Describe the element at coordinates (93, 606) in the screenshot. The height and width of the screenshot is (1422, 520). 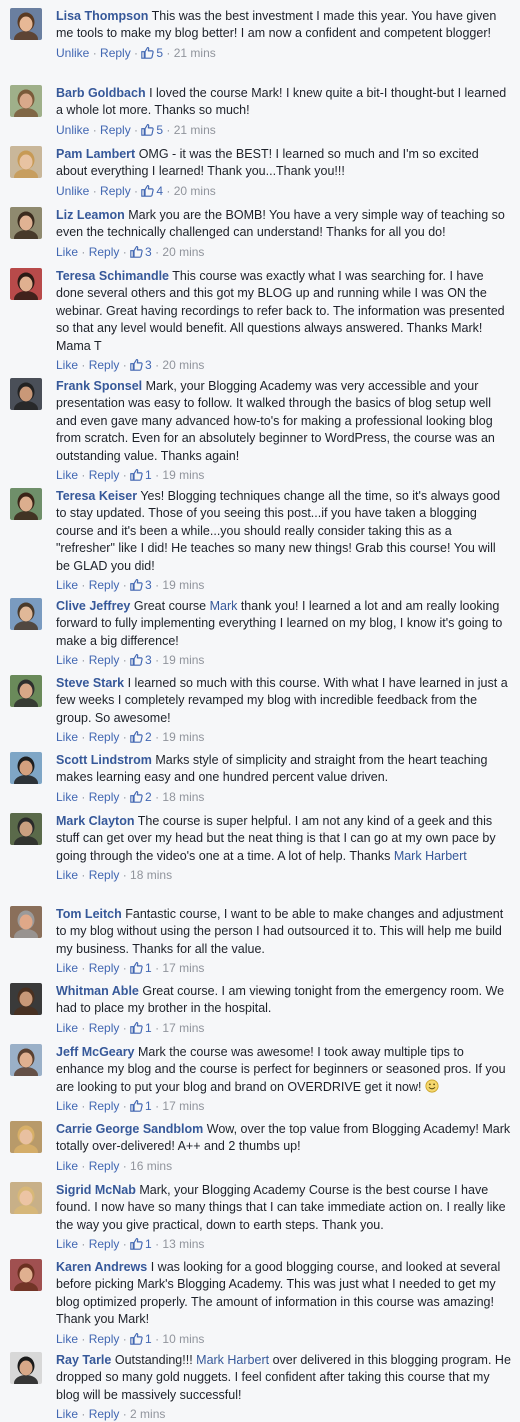
I see `comment-author: Clive Jeffrey` at that location.